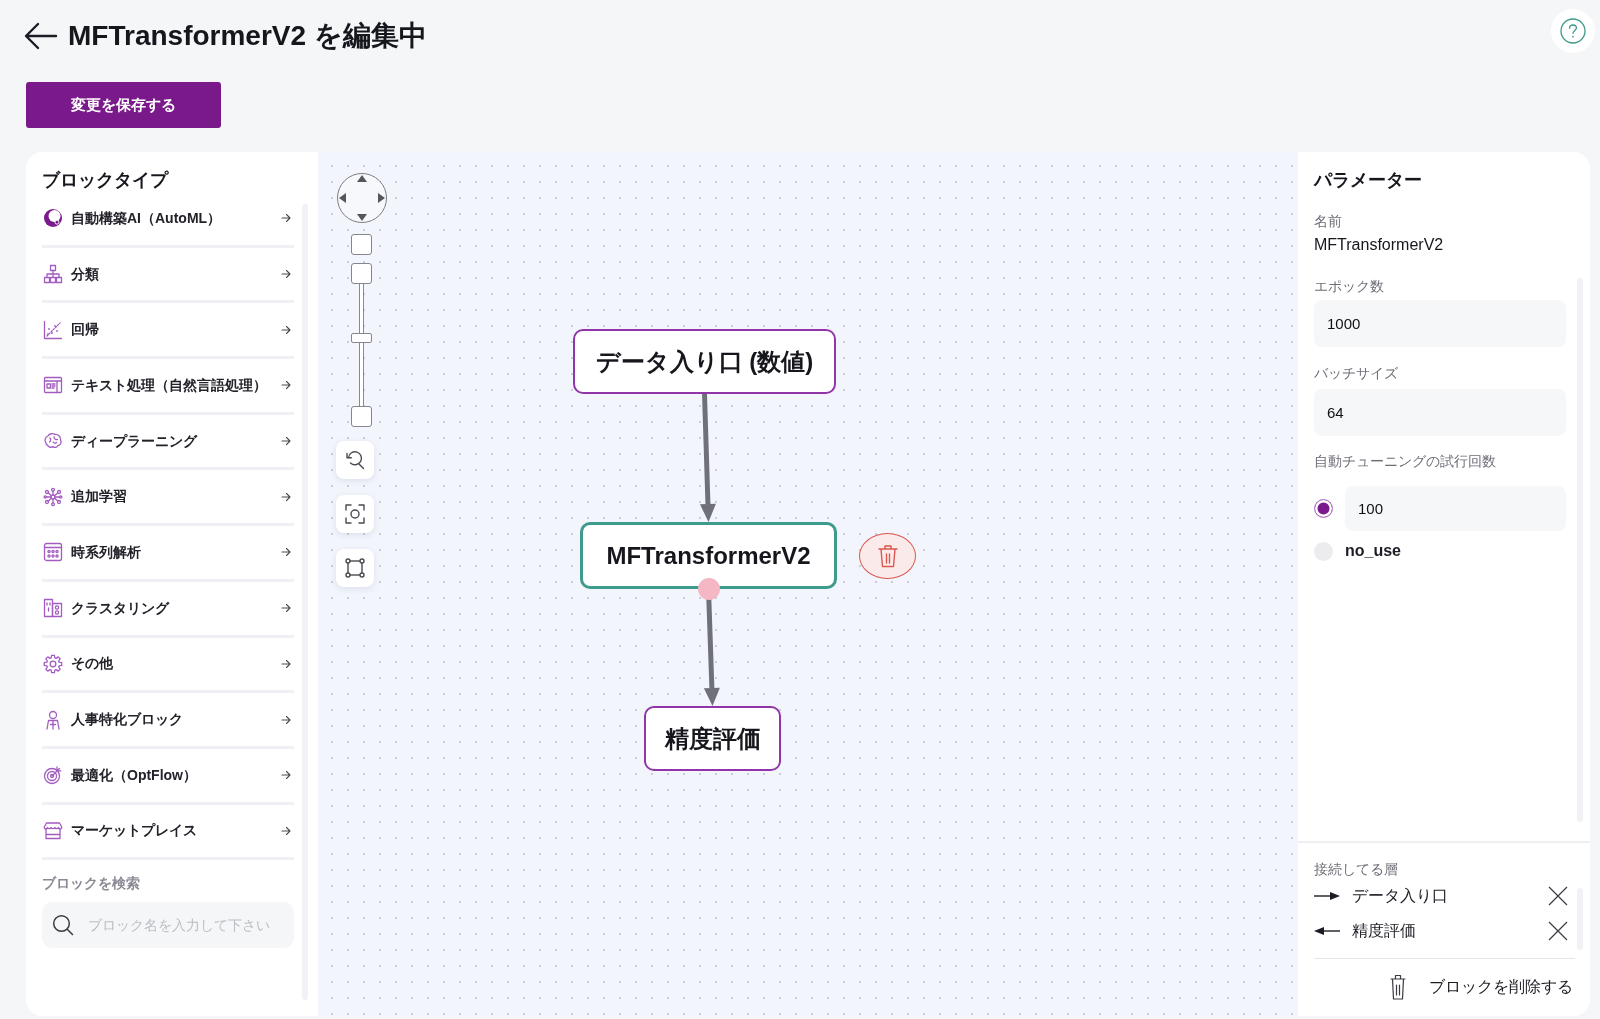 This screenshot has width=1600, height=1019. I want to click on scatter-chart-icon, so click(53, 329).